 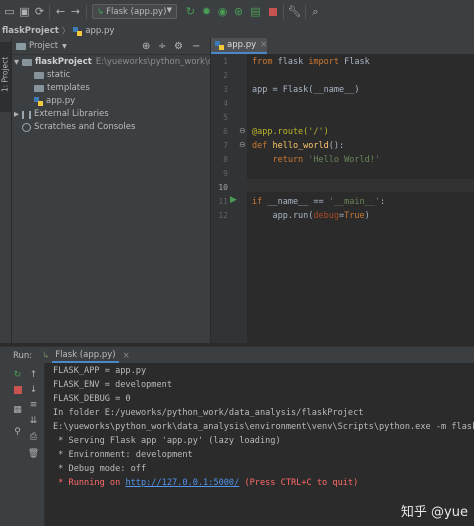 I want to click on library-icon, so click(x=26, y=114).